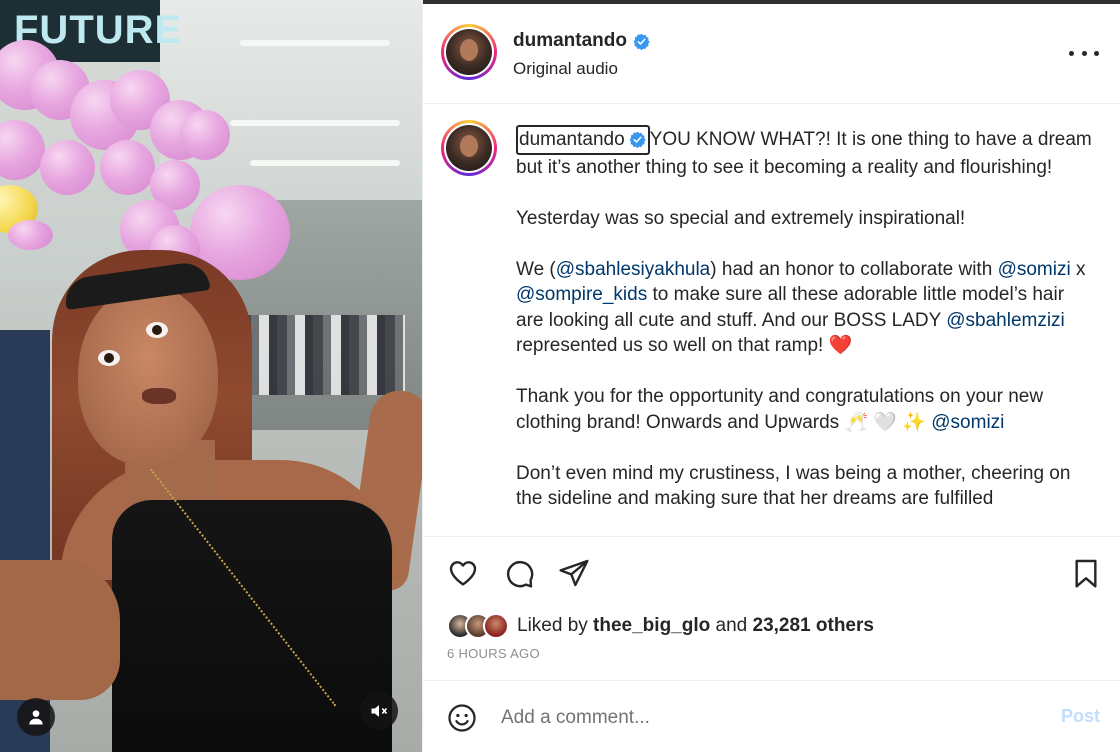  I want to click on post-header: dumantando Original audio, so click(771, 52).